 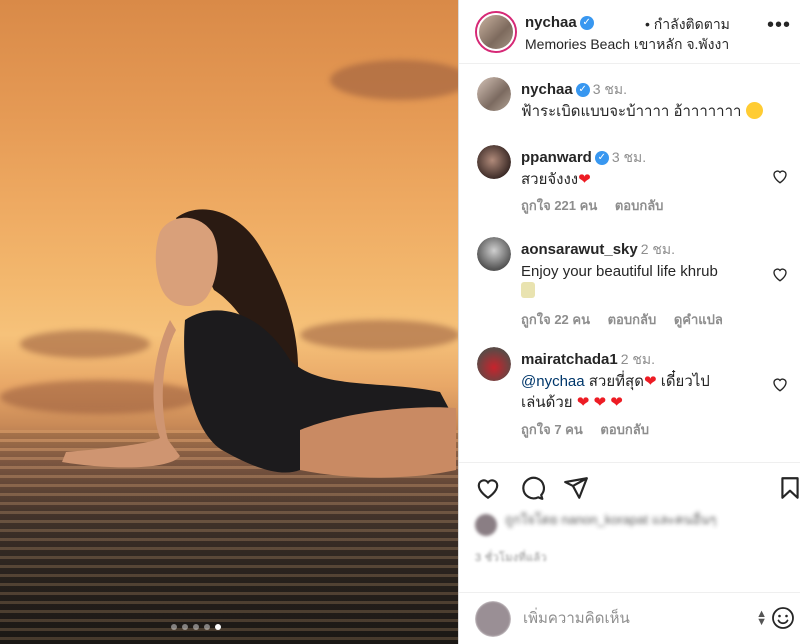 I want to click on current-user-avatar, so click(x=493, y=619).